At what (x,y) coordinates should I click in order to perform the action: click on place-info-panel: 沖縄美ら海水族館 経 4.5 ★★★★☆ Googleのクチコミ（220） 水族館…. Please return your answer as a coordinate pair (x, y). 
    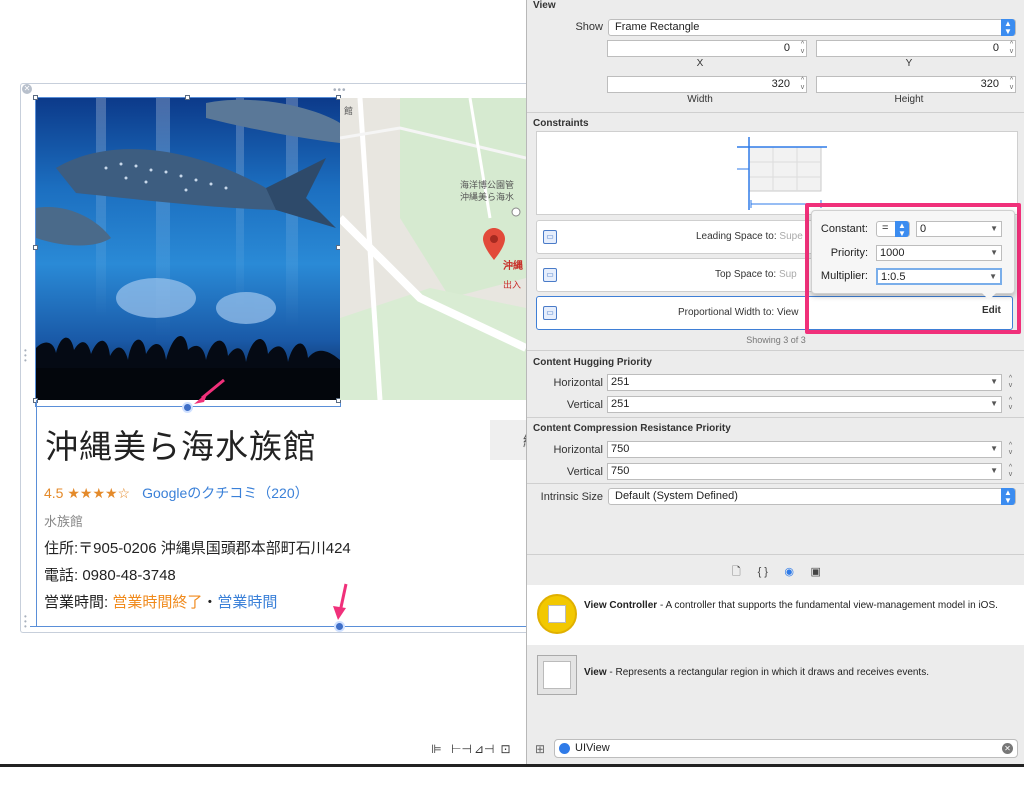
    Looking at the image, I should click on (286, 513).